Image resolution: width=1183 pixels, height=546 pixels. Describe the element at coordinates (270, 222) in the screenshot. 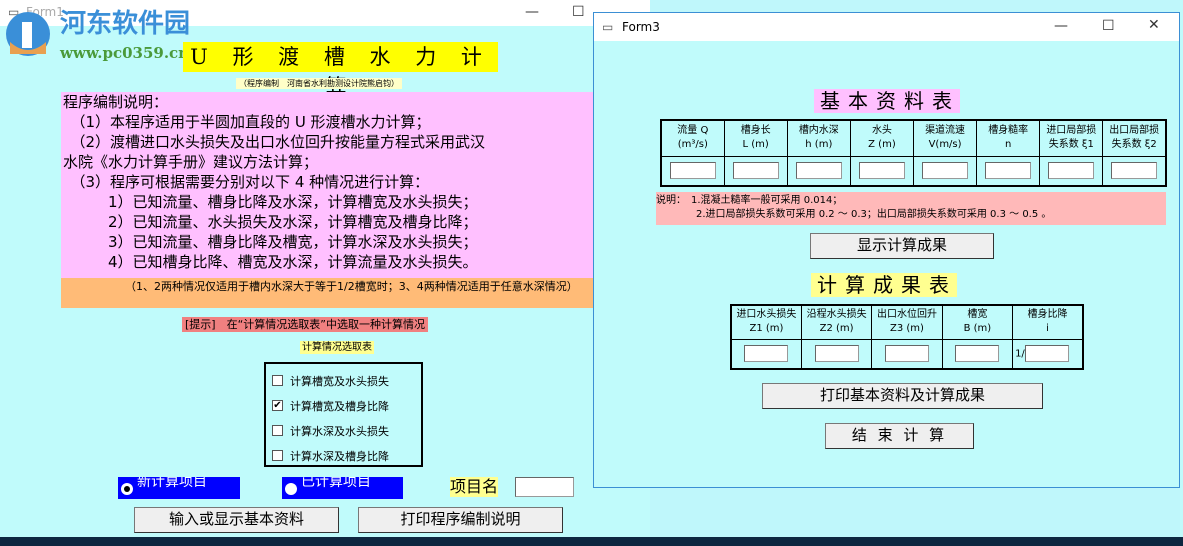

I see `desc-line: 2）已知流量、水头损失及水深，计算槽宽及槽身比降；` at that location.